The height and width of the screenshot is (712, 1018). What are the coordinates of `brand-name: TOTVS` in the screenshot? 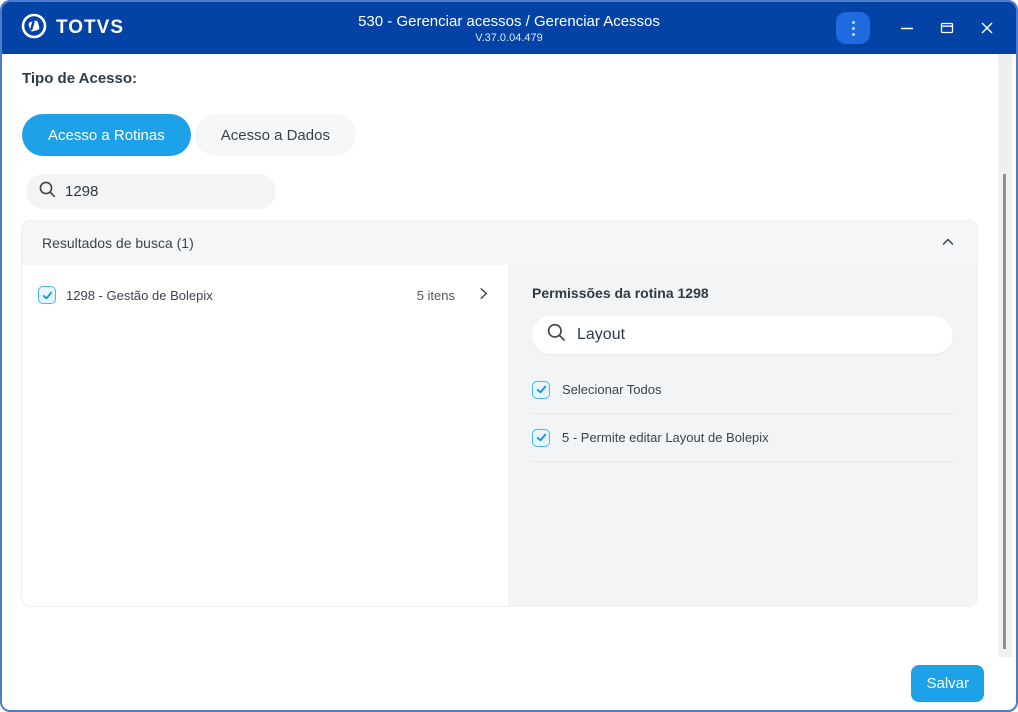 It's located at (90, 27).